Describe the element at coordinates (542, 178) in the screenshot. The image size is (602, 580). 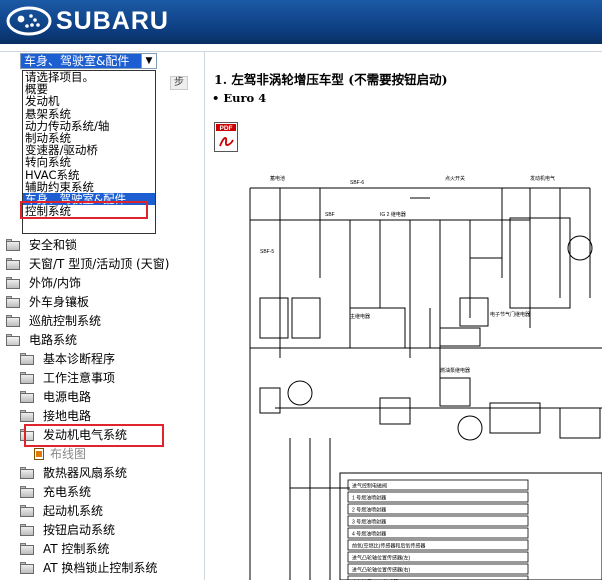
I see `svg-text: 发动机电气` at that location.